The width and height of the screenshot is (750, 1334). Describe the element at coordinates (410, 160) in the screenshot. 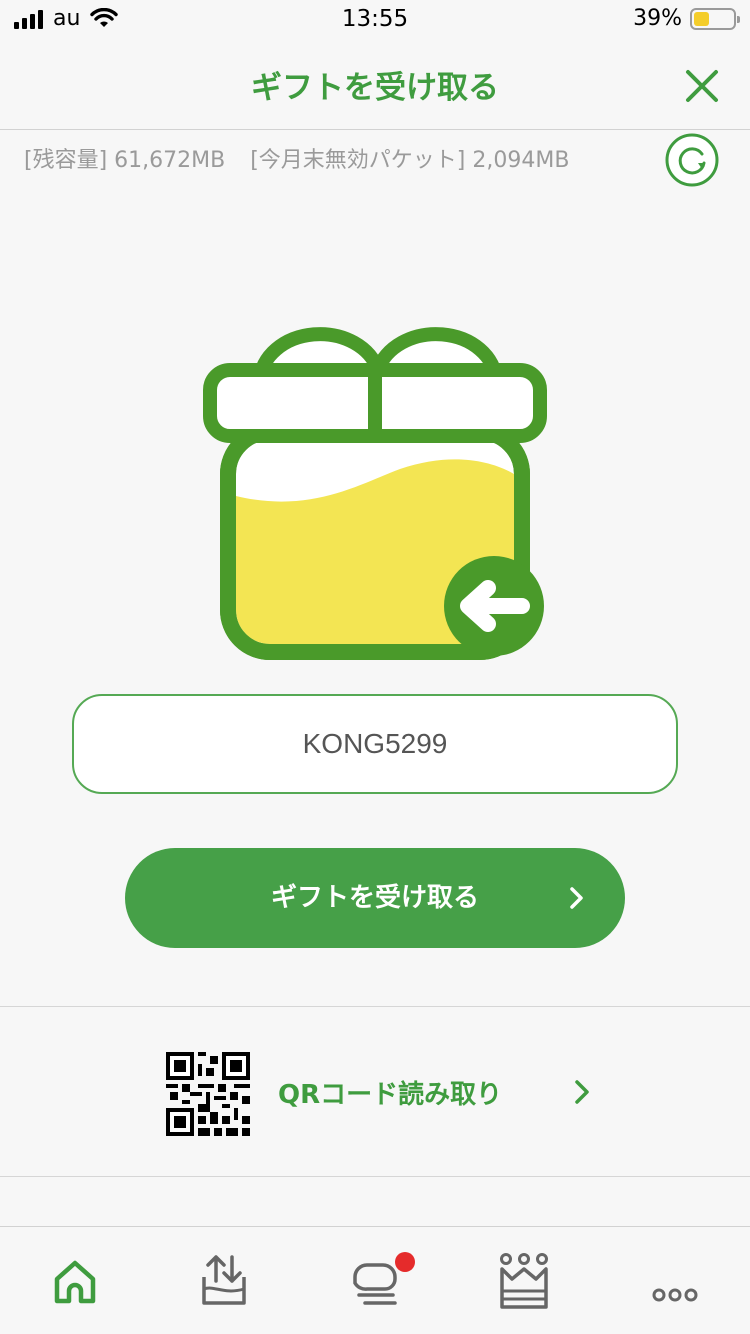

I see `expiring-packets: [今月末無効パケット] 2,094MB` at that location.